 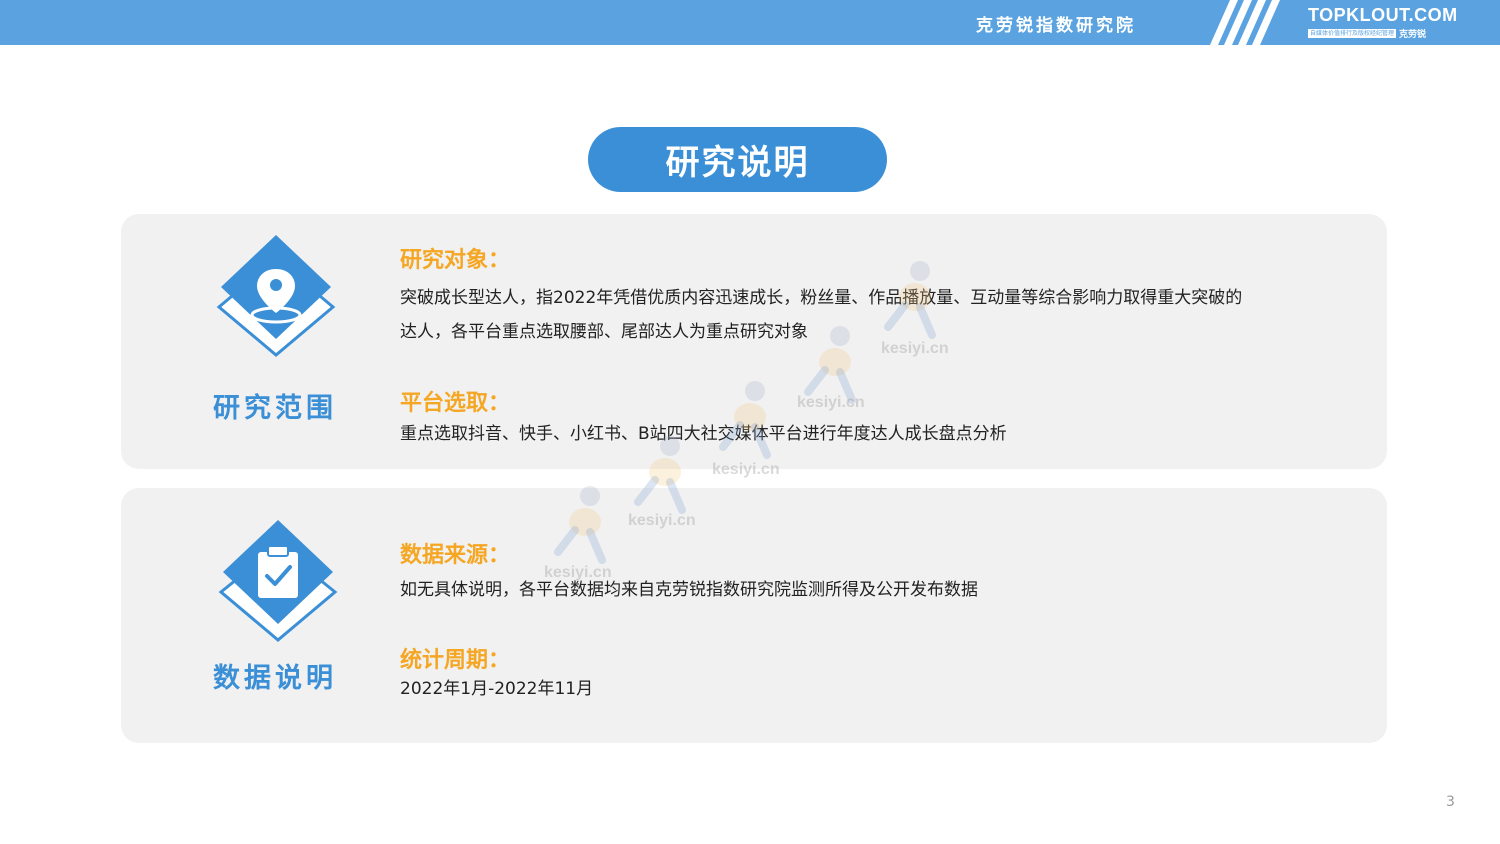 I want to click on item-title: 平台选取：, so click(x=455, y=403).